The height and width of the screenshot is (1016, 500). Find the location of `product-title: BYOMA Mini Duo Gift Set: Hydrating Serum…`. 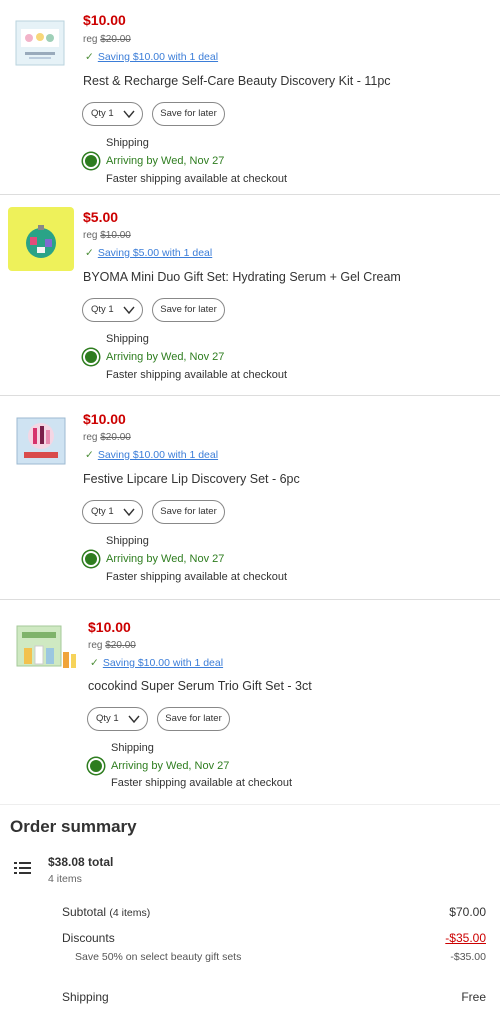

product-title: BYOMA Mini Duo Gift Set: Hydrating Serum… is located at coordinates (242, 277).